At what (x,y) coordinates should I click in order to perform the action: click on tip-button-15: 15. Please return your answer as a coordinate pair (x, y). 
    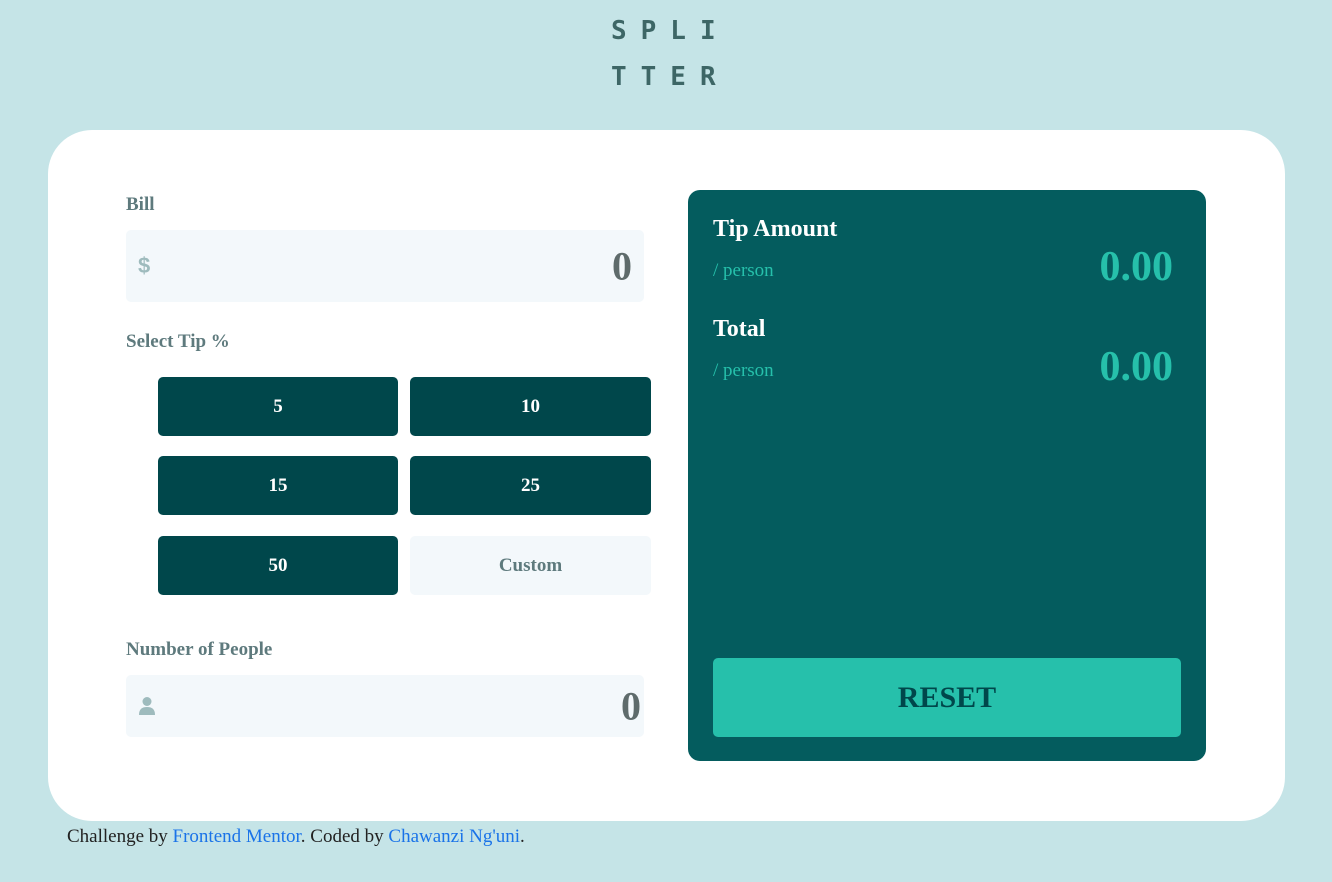
    Looking at the image, I should click on (278, 485).